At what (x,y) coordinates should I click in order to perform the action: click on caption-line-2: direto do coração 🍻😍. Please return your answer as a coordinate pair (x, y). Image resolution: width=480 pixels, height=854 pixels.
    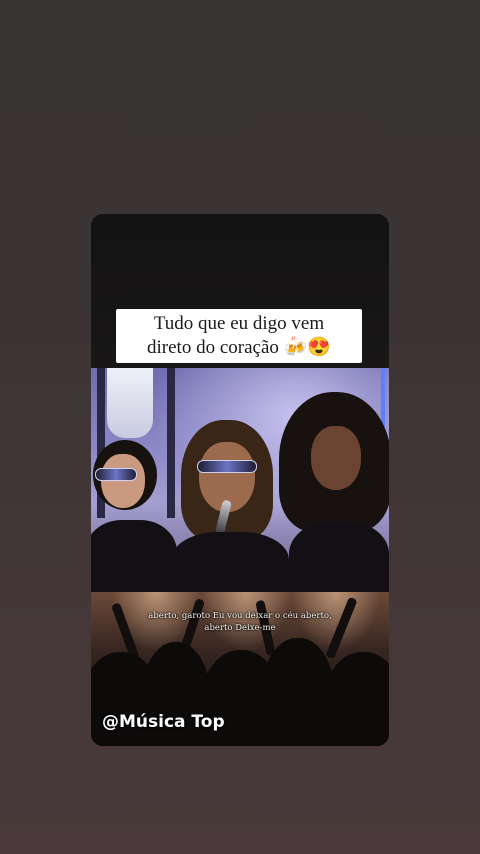
    Looking at the image, I should click on (239, 347).